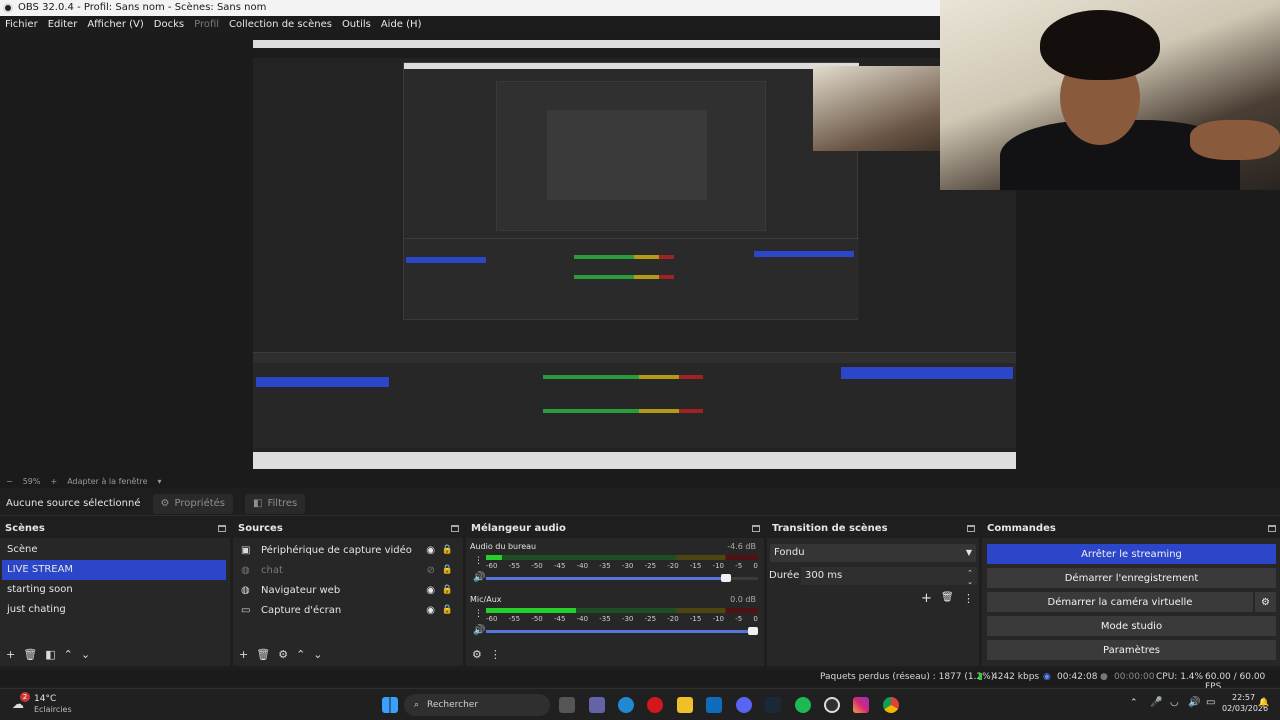 The height and width of the screenshot is (720, 1280). Describe the element at coordinates (390, 705) in the screenshot. I see `start-icon` at that location.